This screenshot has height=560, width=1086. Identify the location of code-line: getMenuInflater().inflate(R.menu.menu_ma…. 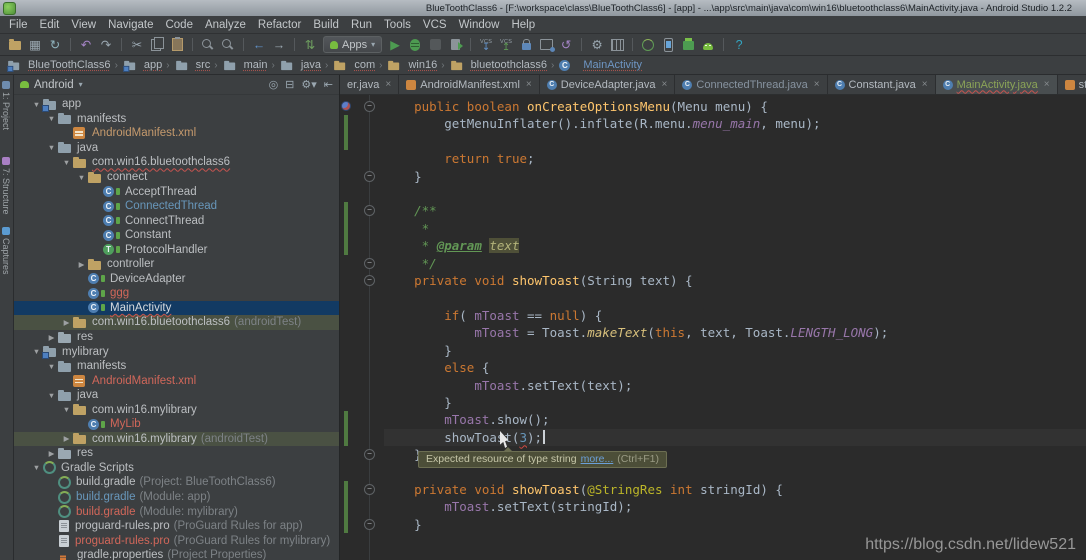
(713, 124).